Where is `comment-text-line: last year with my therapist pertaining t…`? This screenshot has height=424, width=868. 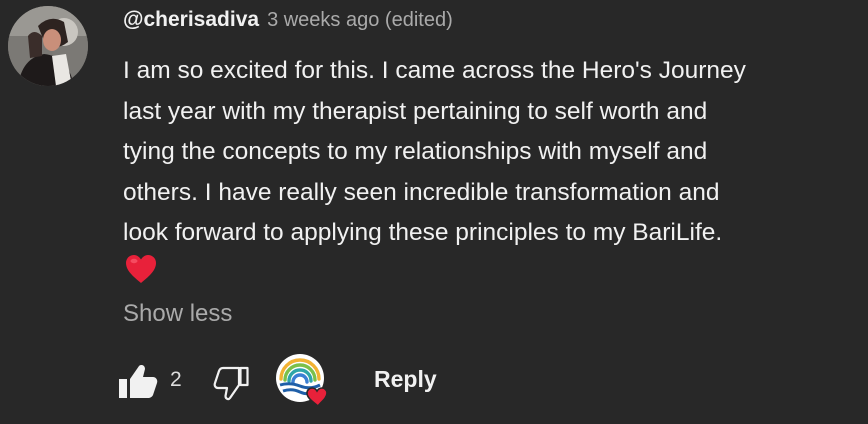
comment-text-line: last year with my therapist pertaining t… is located at coordinates (415, 111).